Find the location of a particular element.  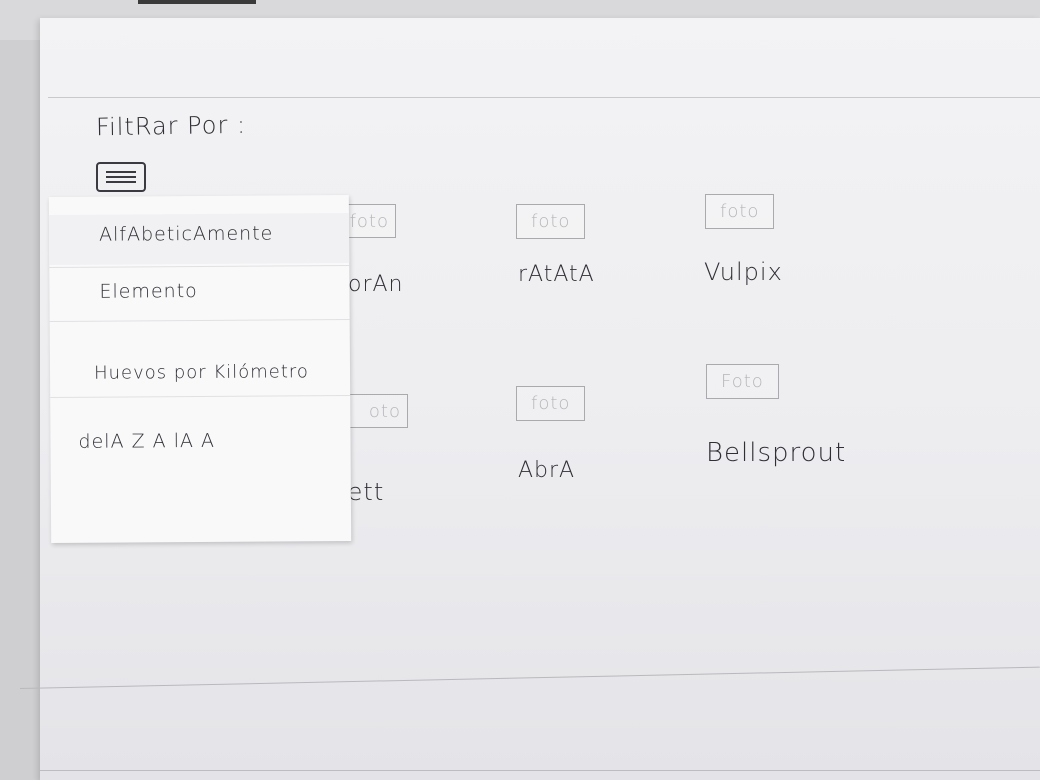

desk-object is located at coordinates (197, 2).